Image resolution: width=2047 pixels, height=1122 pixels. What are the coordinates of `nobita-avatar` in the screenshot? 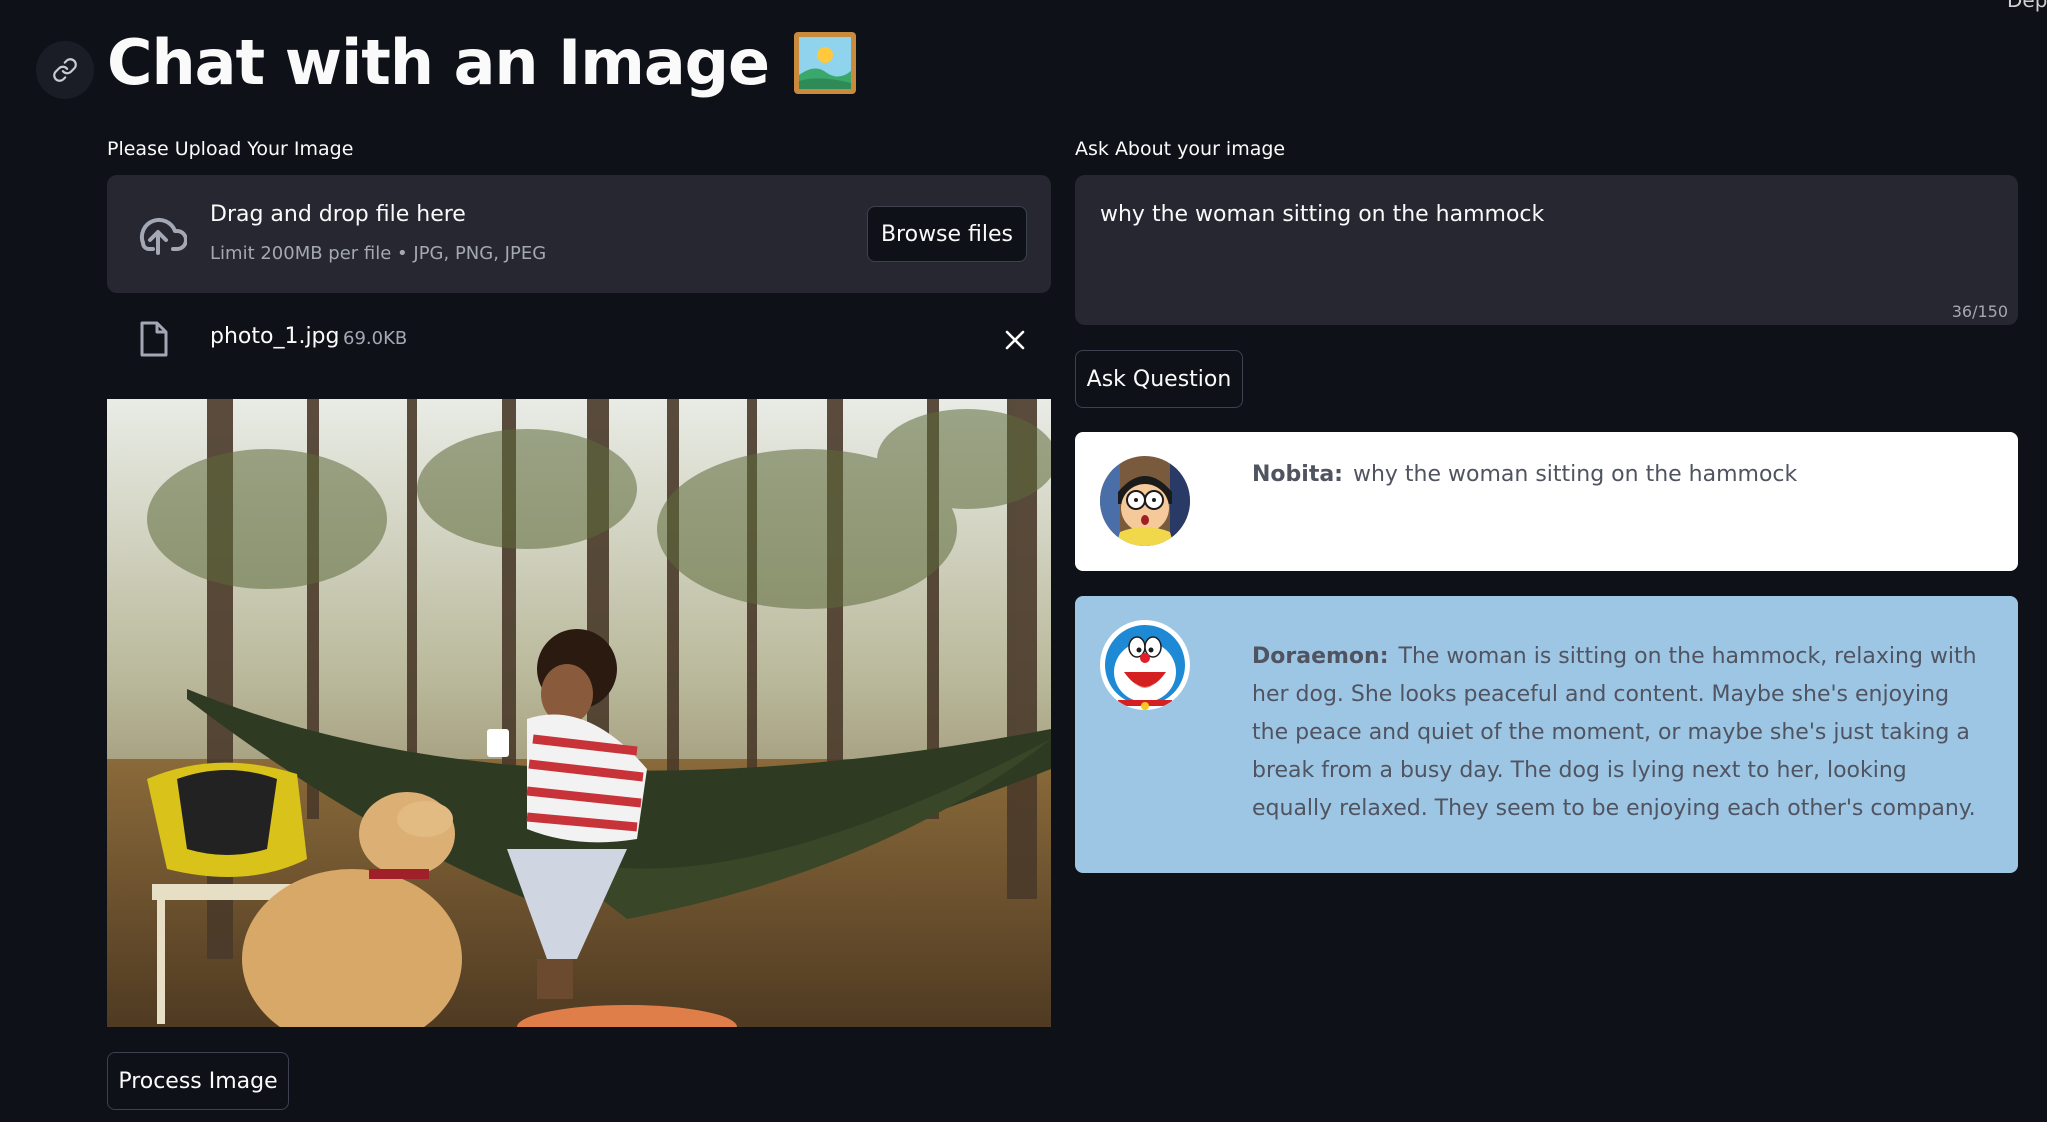 It's located at (1145, 501).